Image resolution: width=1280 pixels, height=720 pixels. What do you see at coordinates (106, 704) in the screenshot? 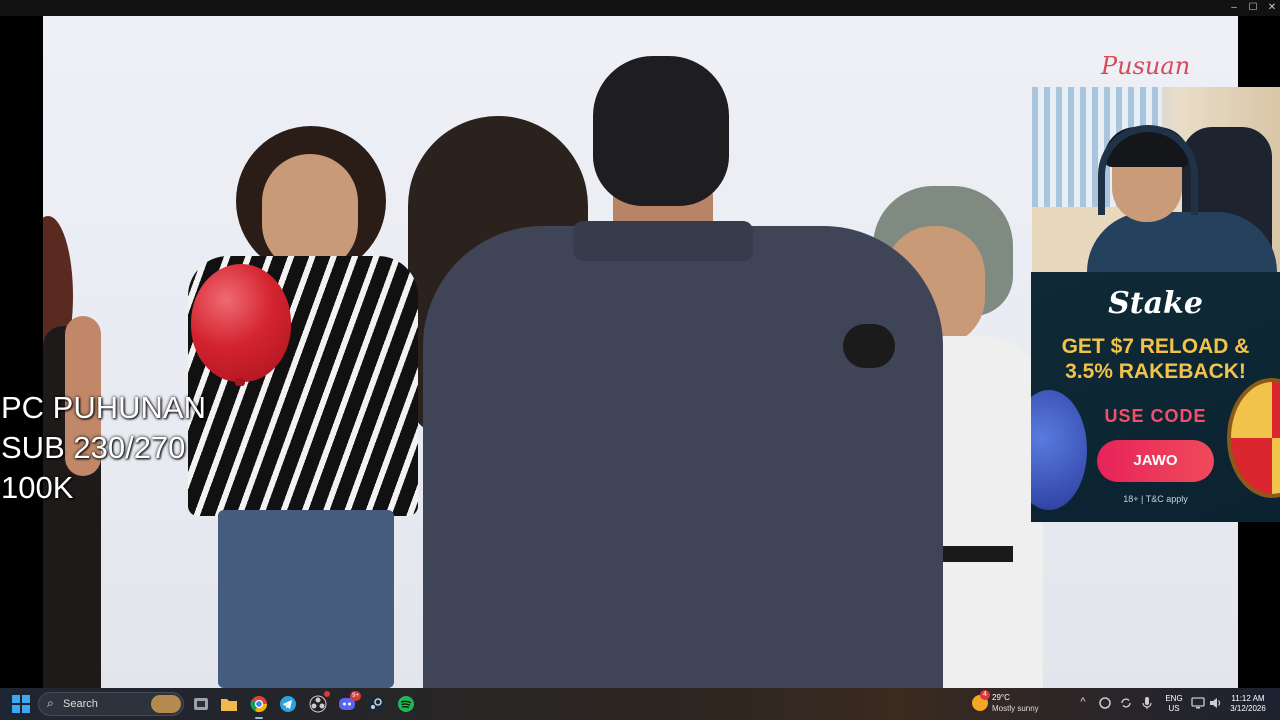
I see `search-input` at bounding box center [106, 704].